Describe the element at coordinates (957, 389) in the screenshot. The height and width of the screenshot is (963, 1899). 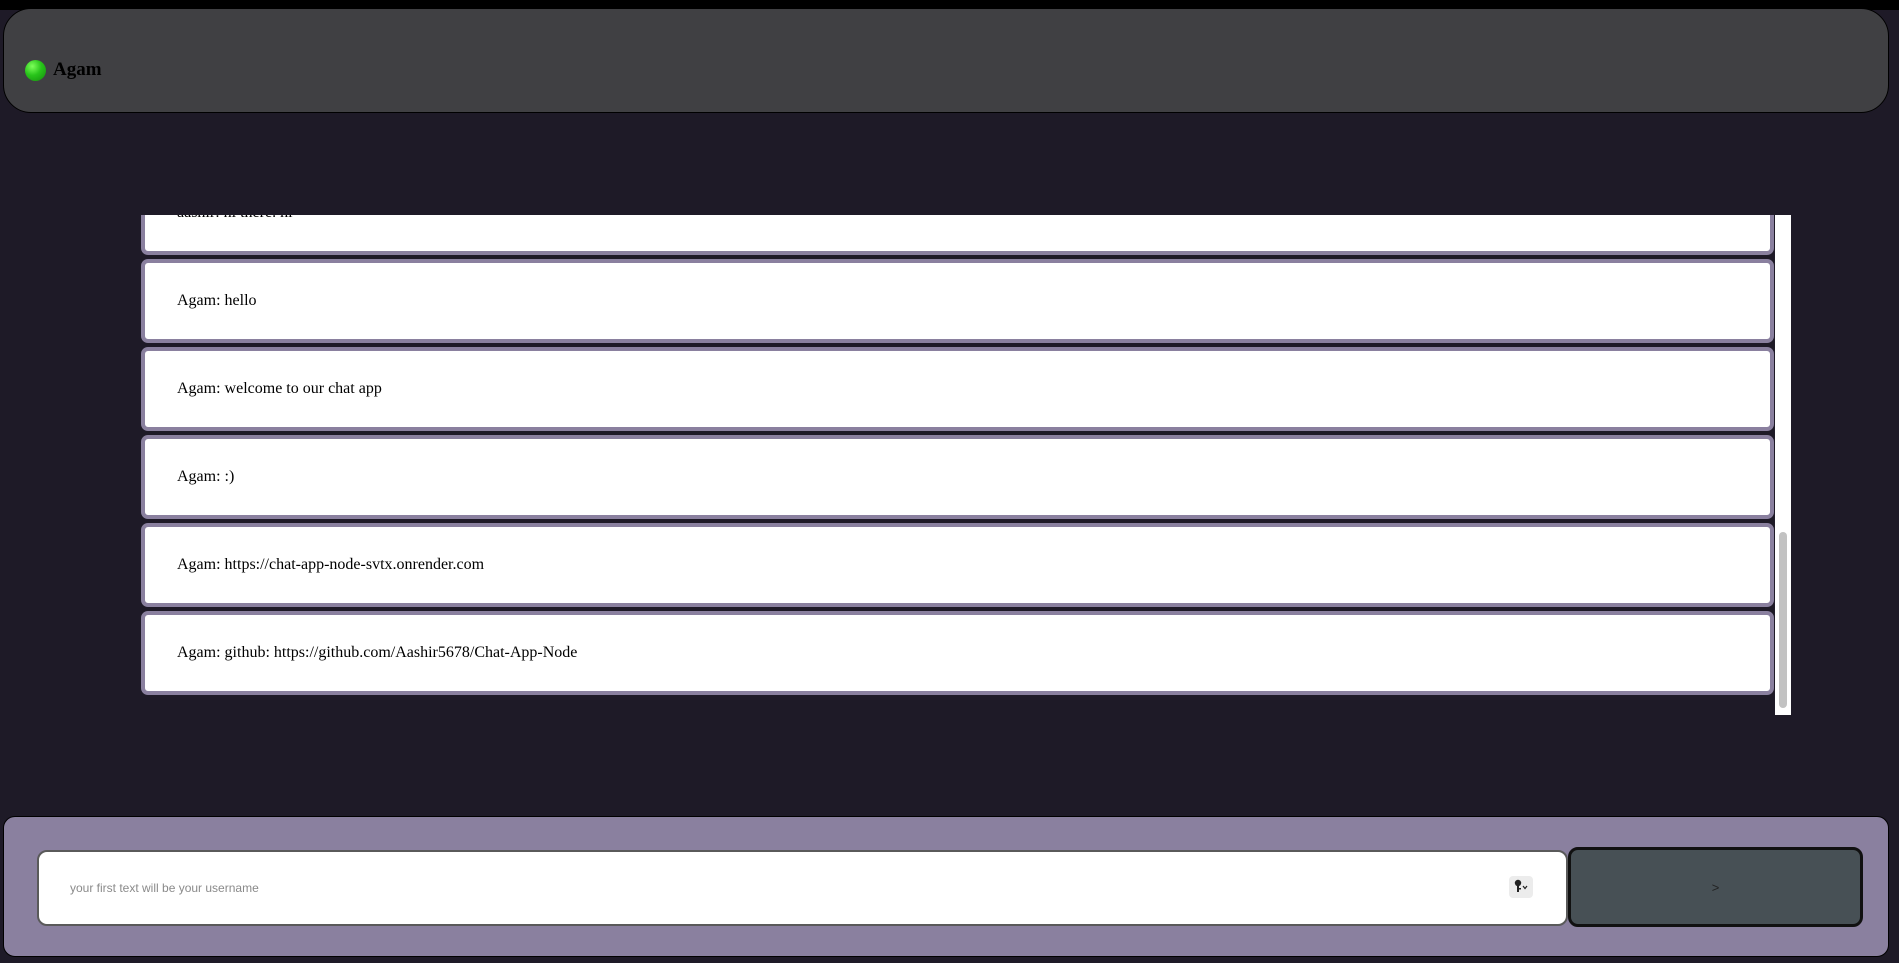
I see `message-item: Agam: welcome to our chat app` at that location.